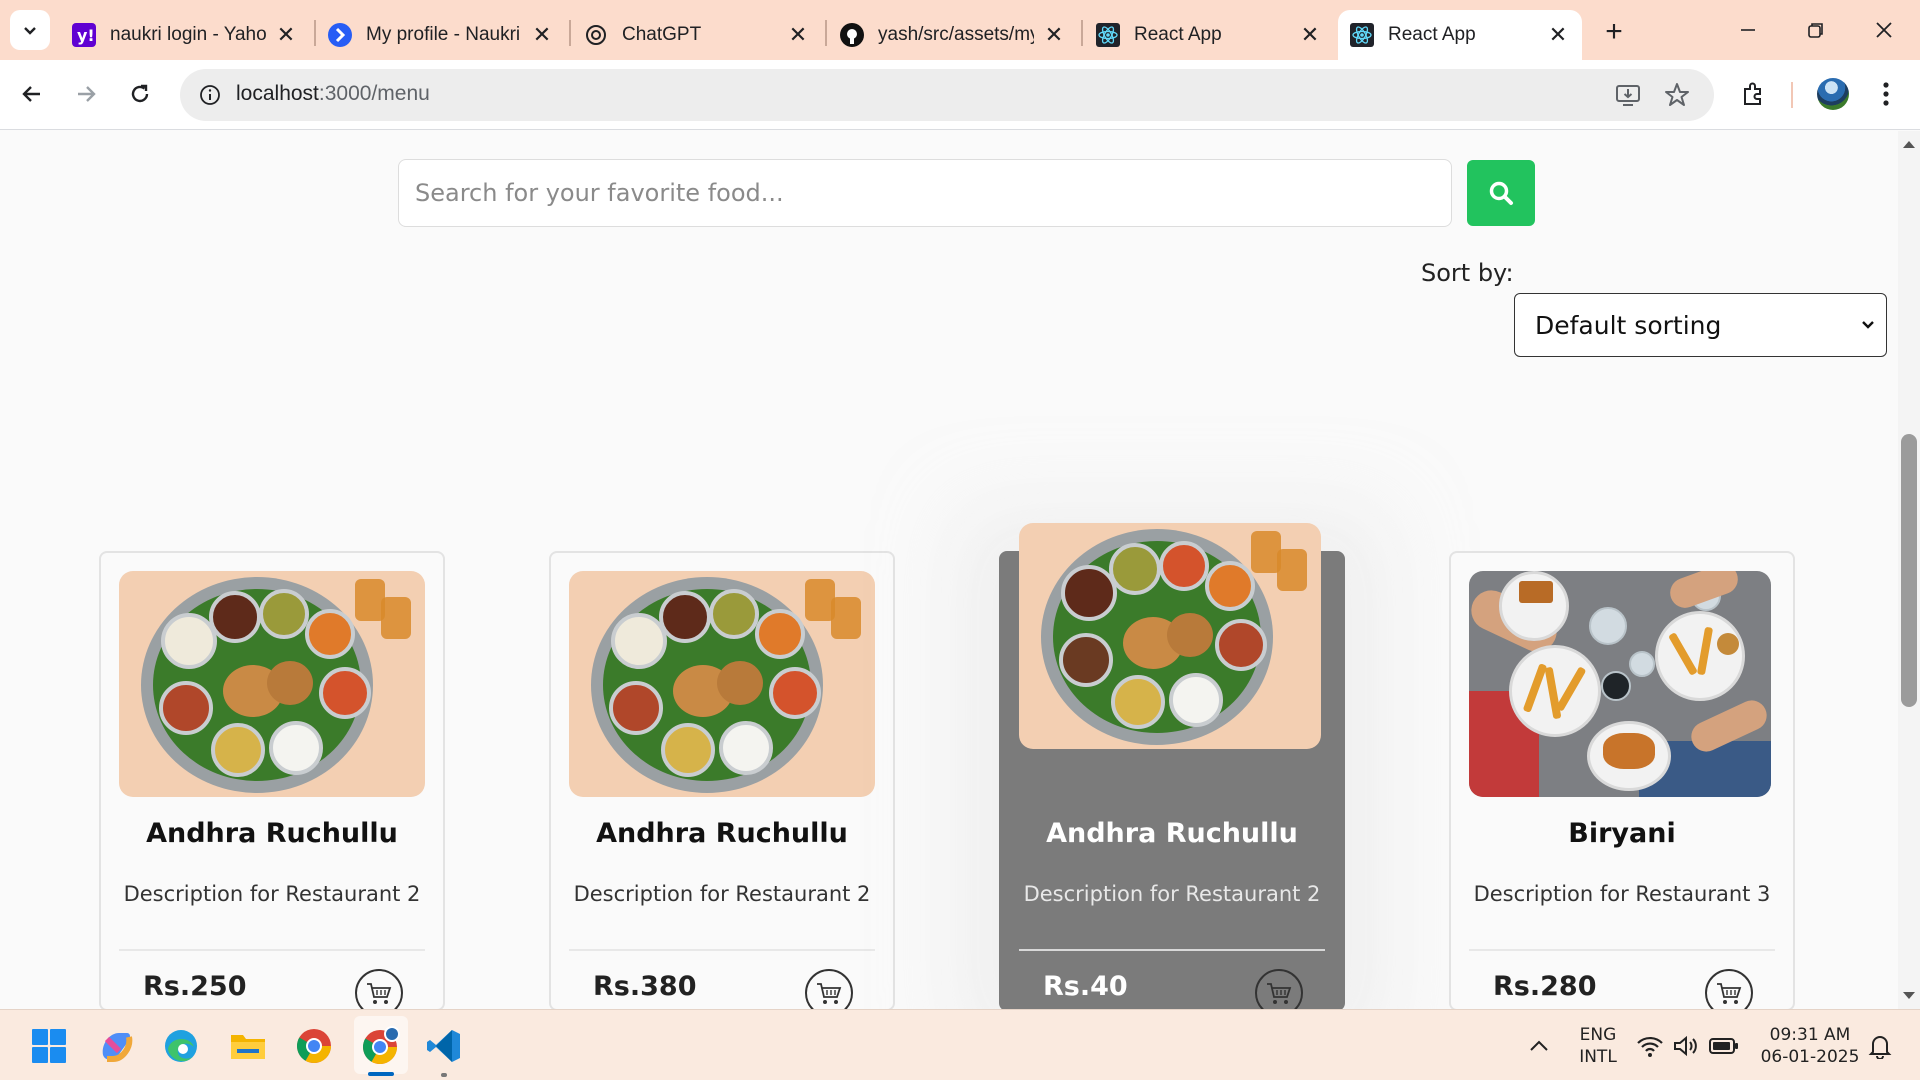 The height and width of the screenshot is (1080, 1920). I want to click on tab-chatgpt: ChatGPT ✕, so click(697, 35).